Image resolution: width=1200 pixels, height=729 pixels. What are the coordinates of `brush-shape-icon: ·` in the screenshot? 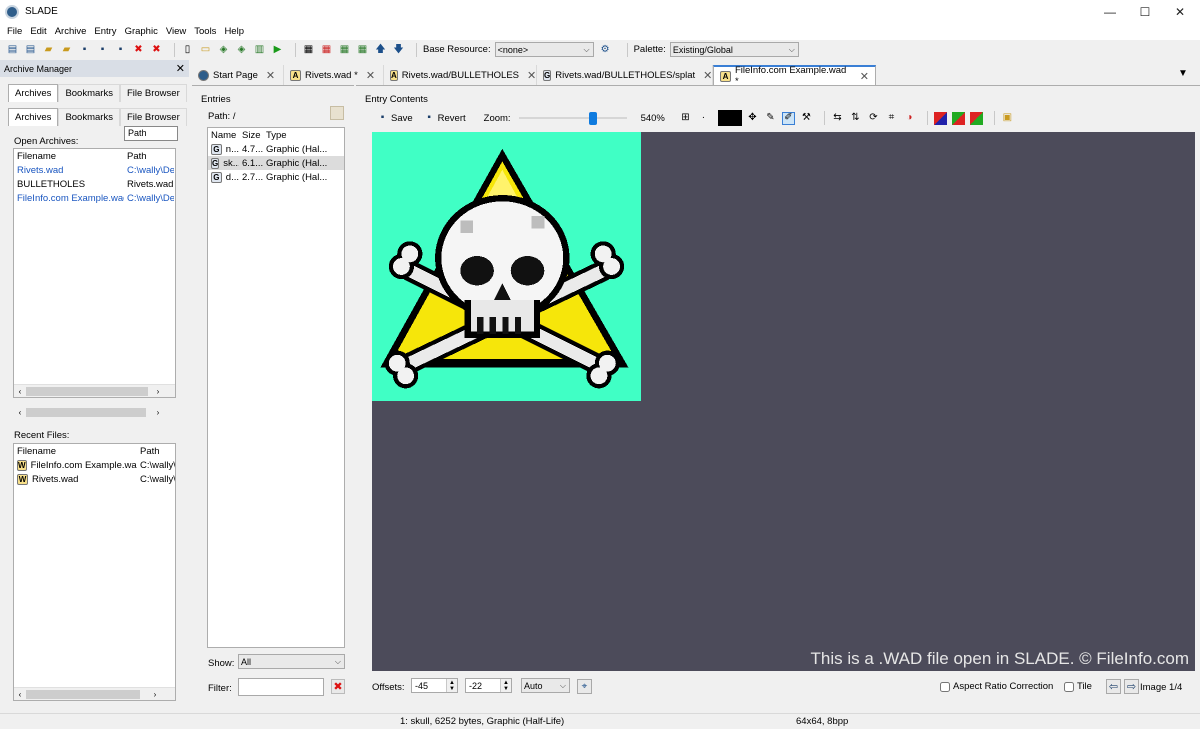 It's located at (703, 118).